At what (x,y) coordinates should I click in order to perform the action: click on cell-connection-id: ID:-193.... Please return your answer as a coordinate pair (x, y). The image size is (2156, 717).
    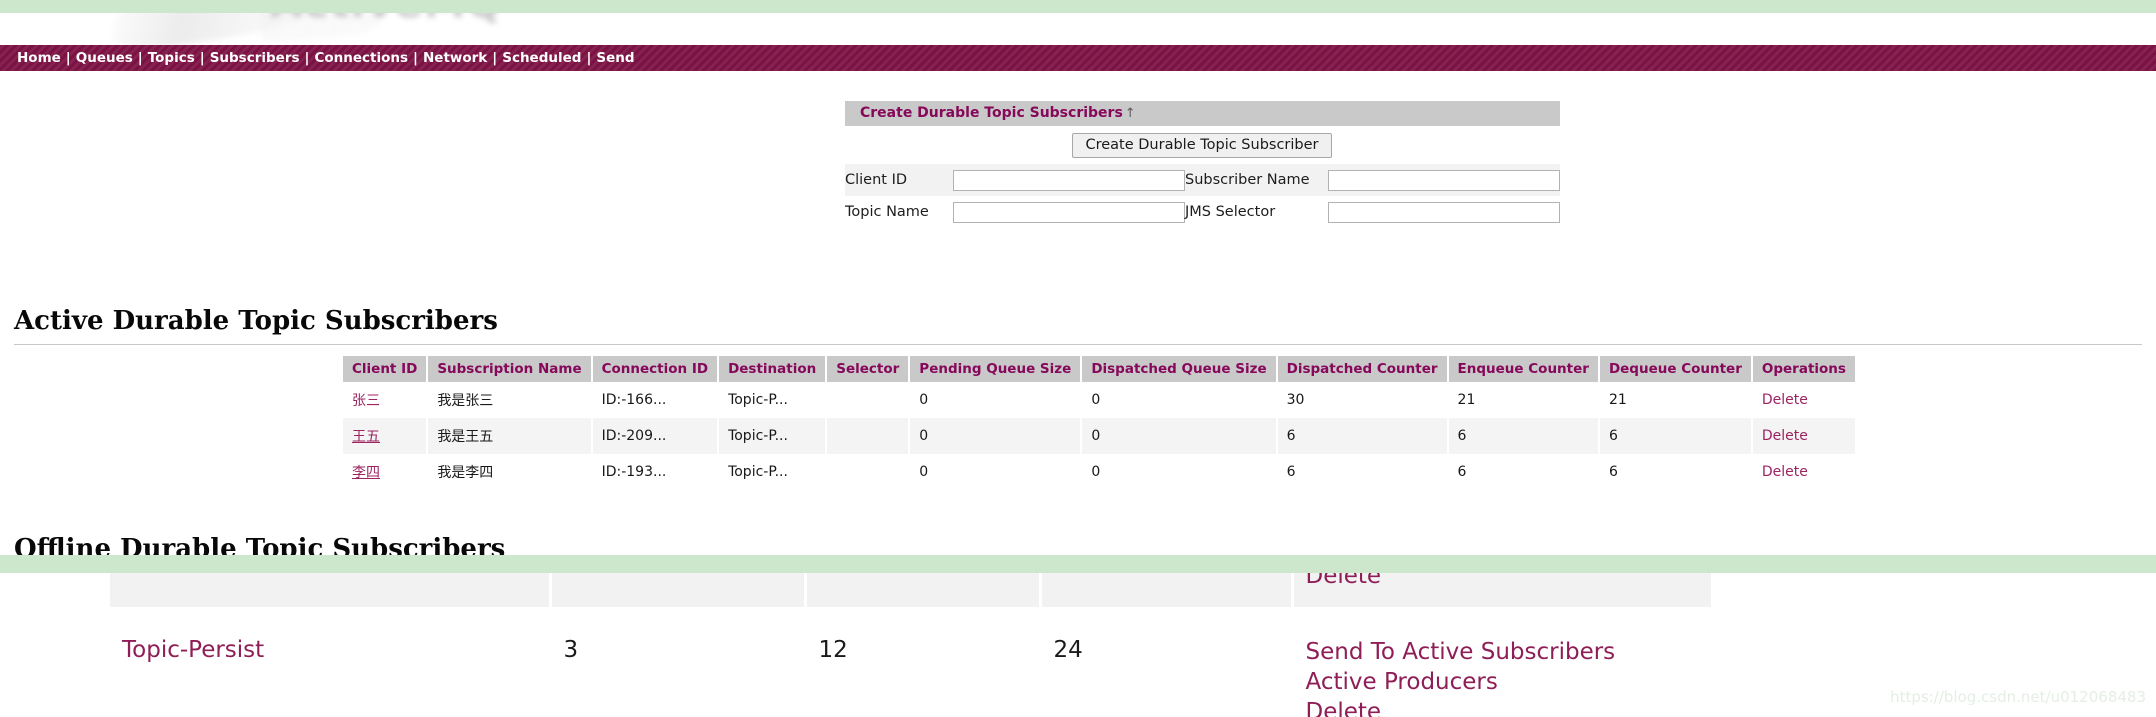
    Looking at the image, I should click on (655, 472).